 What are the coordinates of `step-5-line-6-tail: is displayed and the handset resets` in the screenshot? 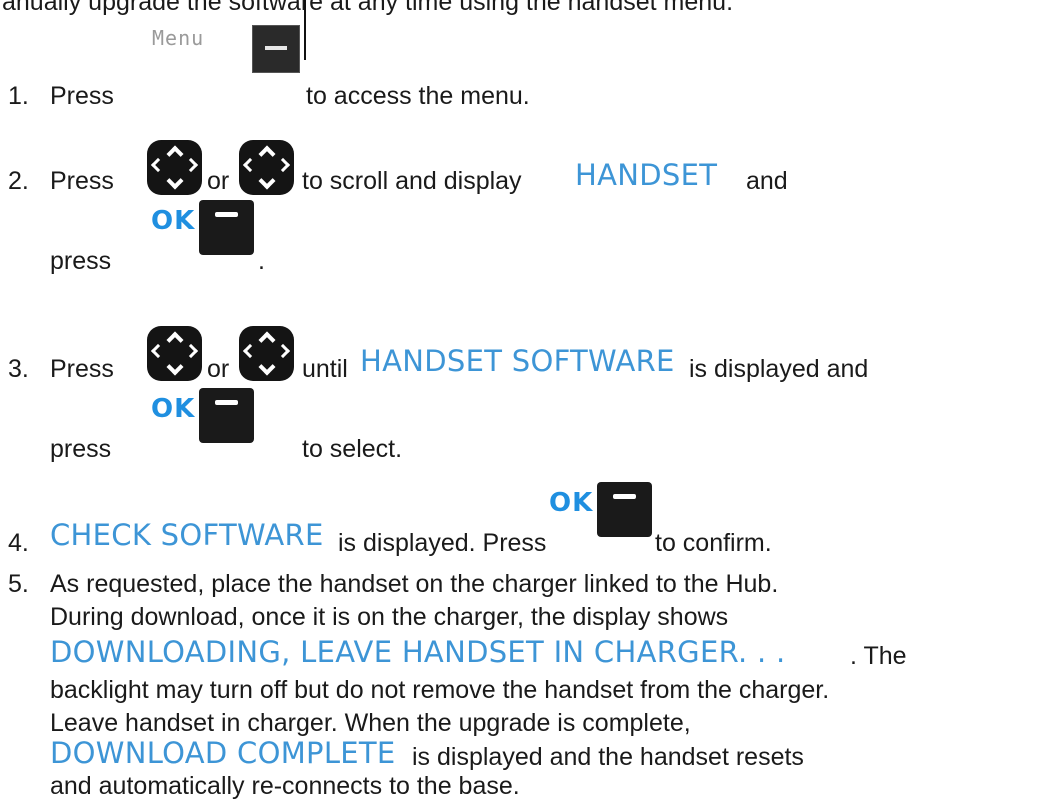 It's located at (608, 757).